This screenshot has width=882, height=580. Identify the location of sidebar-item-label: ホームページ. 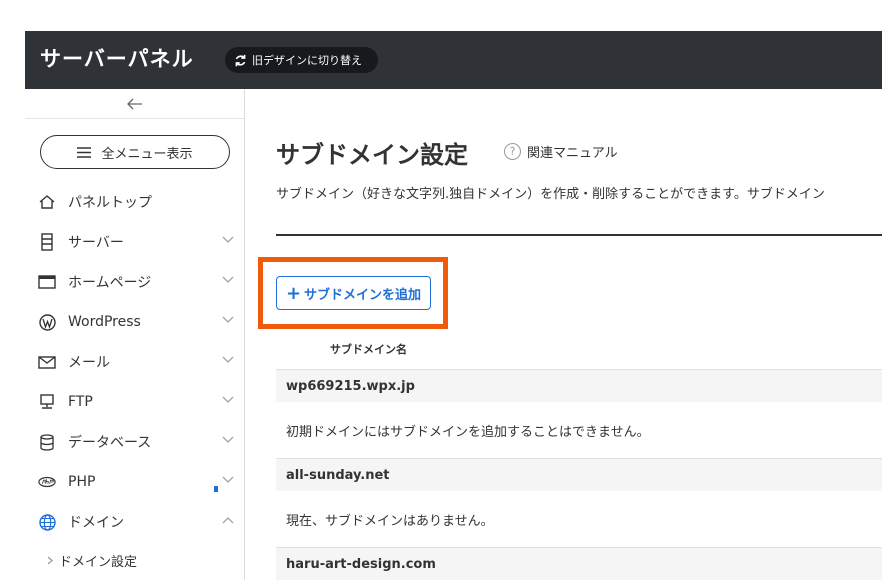
(110, 283).